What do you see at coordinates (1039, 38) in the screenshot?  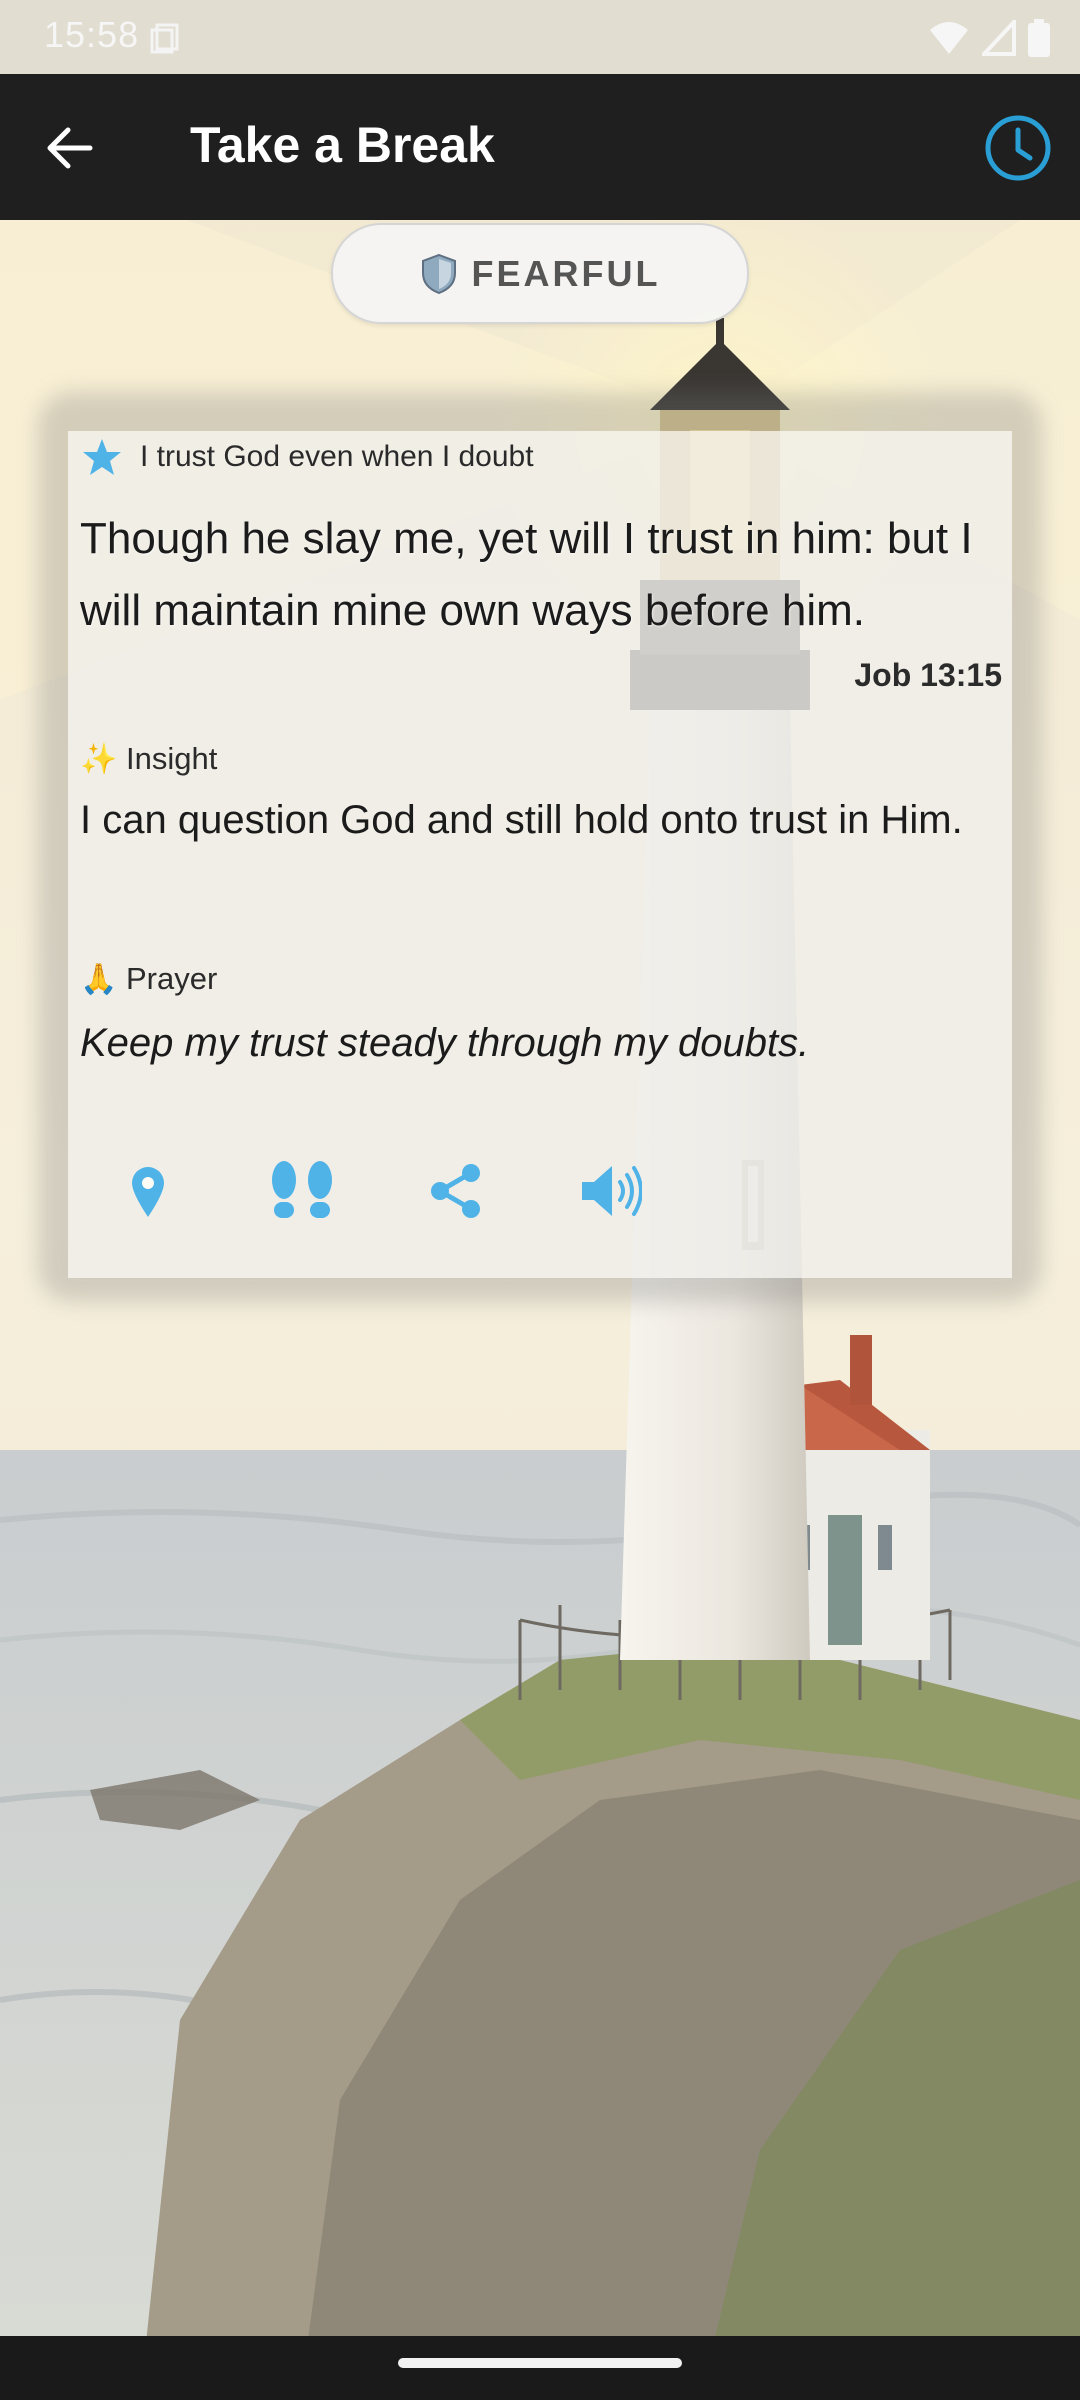 I see `battery-icon` at bounding box center [1039, 38].